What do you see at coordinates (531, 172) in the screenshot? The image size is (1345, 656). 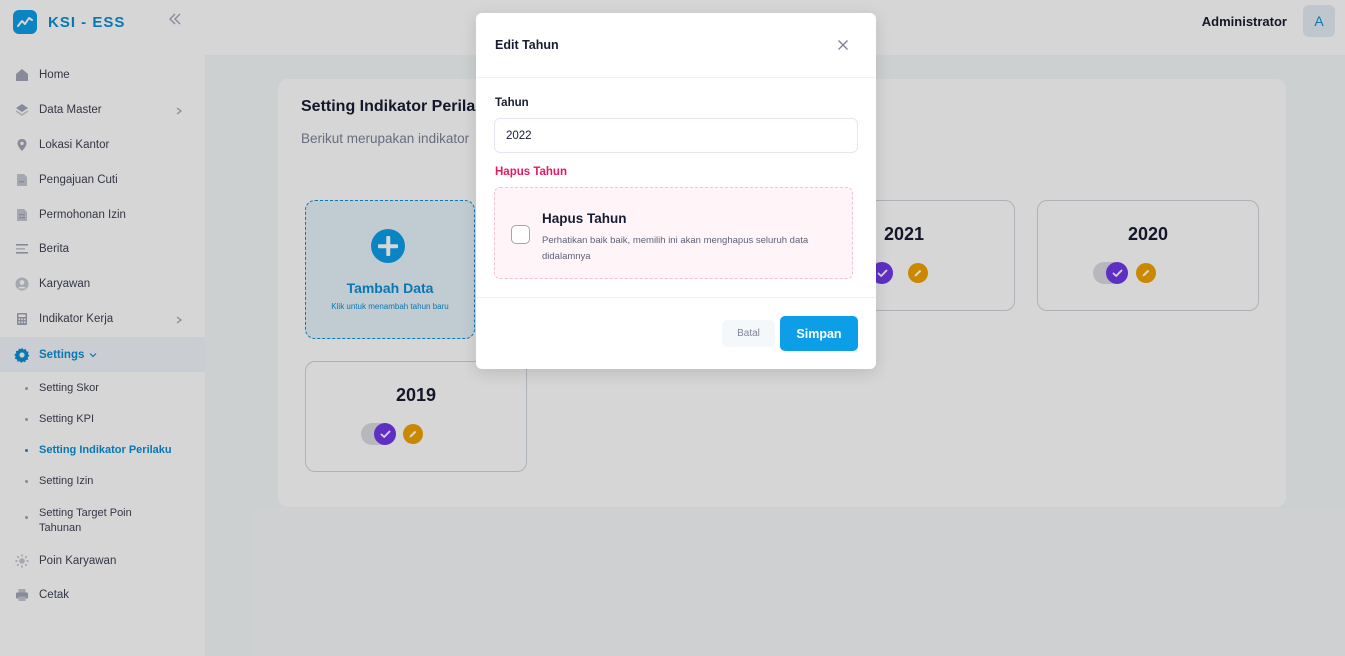 I see `delete-section-label: Hapus Tahun` at bounding box center [531, 172].